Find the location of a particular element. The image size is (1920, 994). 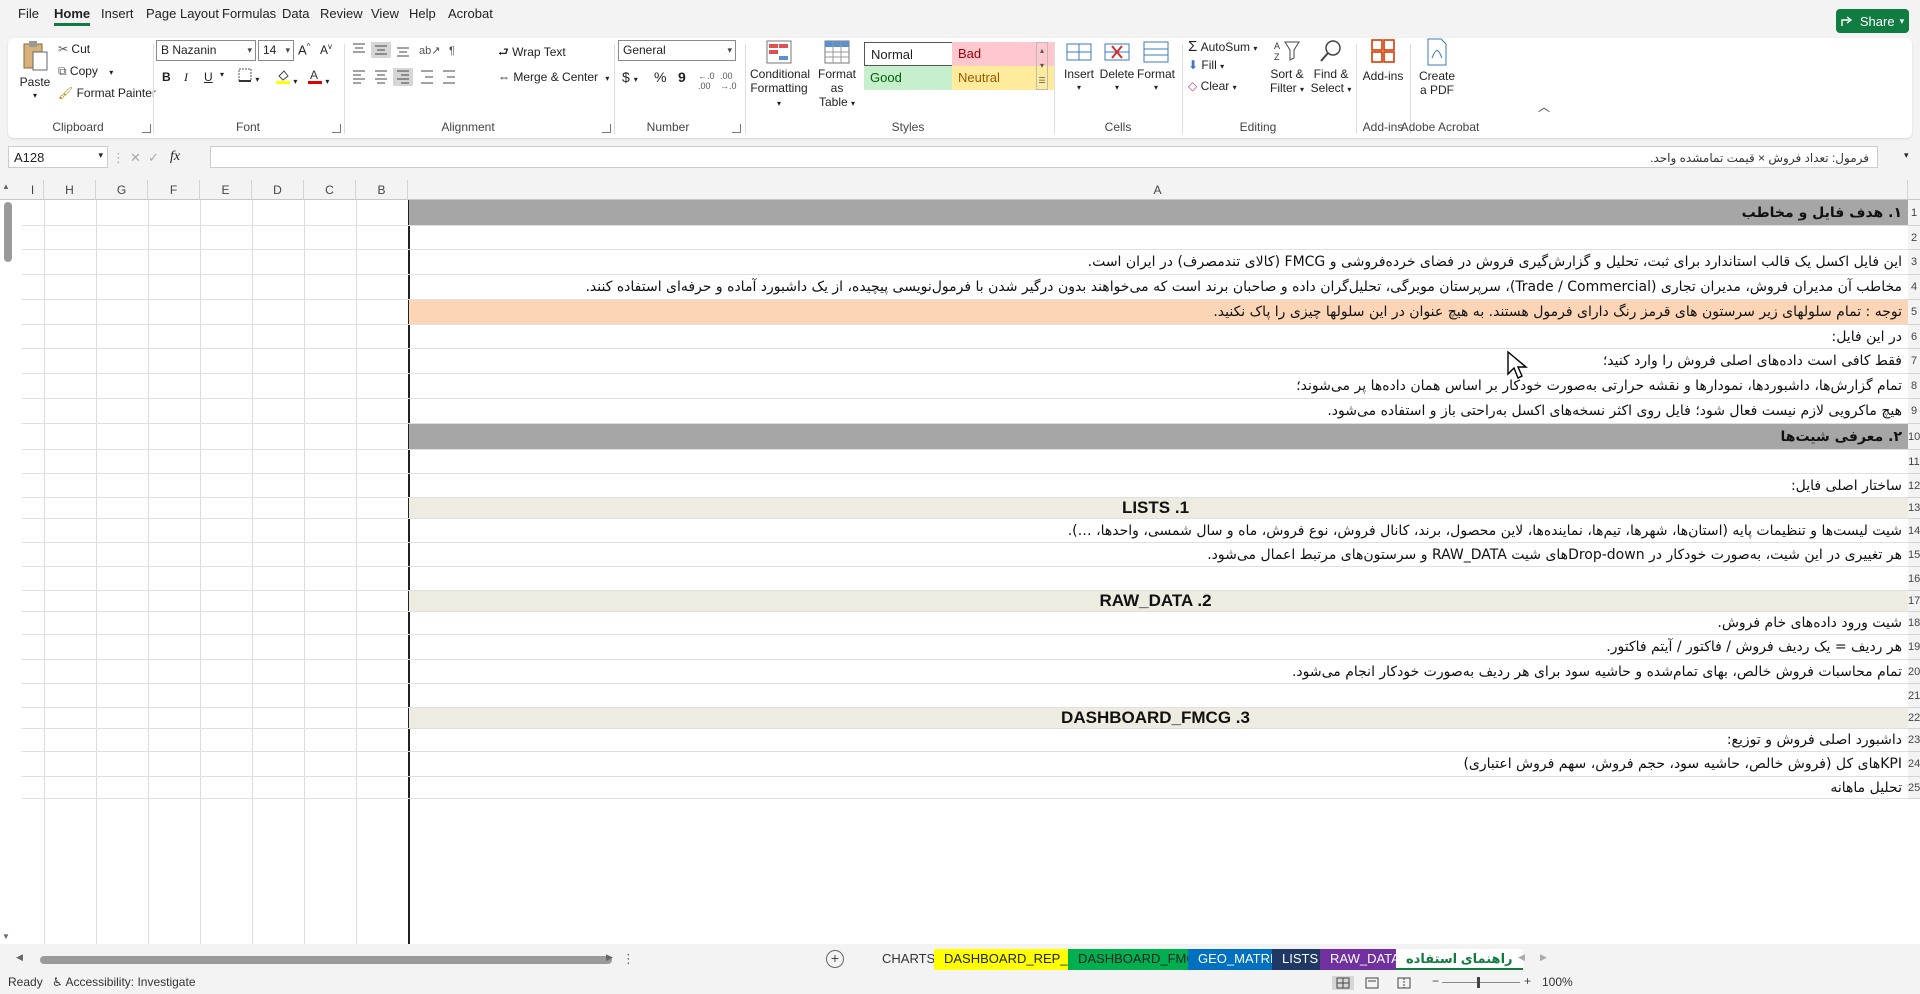

row-header: 12 is located at coordinates (1914, 486).